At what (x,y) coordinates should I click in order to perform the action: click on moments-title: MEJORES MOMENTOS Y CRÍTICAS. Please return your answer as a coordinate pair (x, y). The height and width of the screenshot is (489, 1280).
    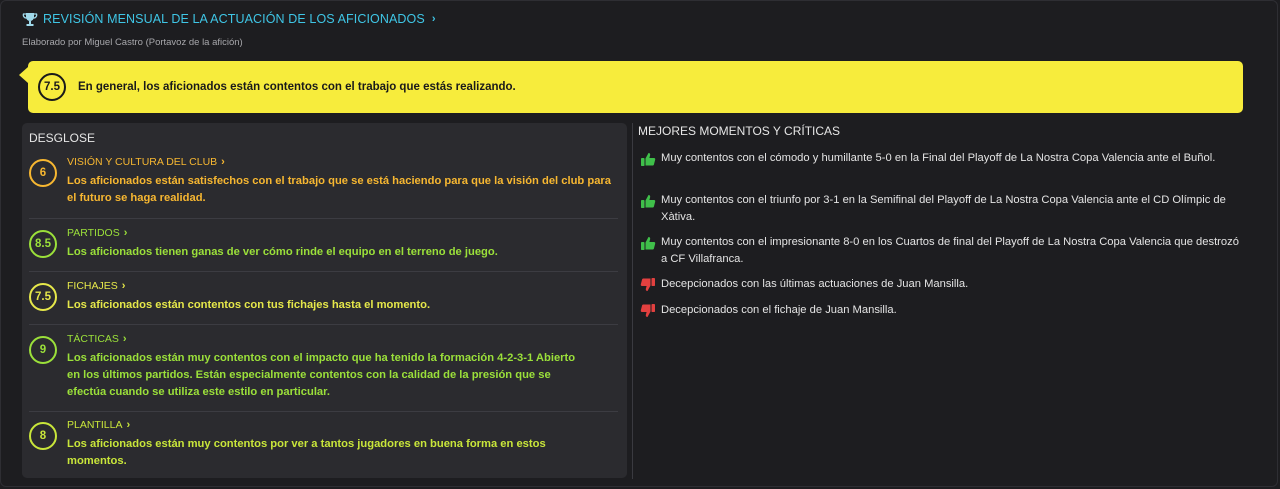
    Looking at the image, I should click on (739, 131).